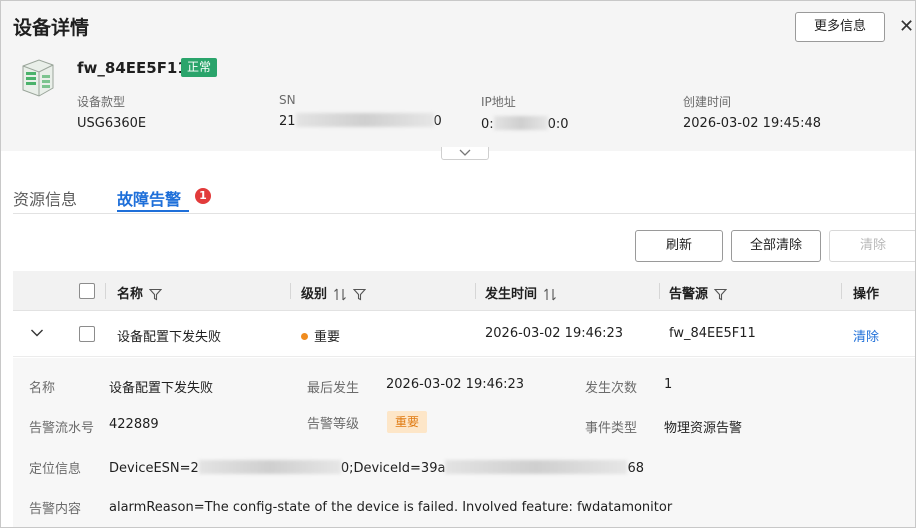 This screenshot has width=916, height=528. I want to click on created-label: 创建时间, so click(707, 102).